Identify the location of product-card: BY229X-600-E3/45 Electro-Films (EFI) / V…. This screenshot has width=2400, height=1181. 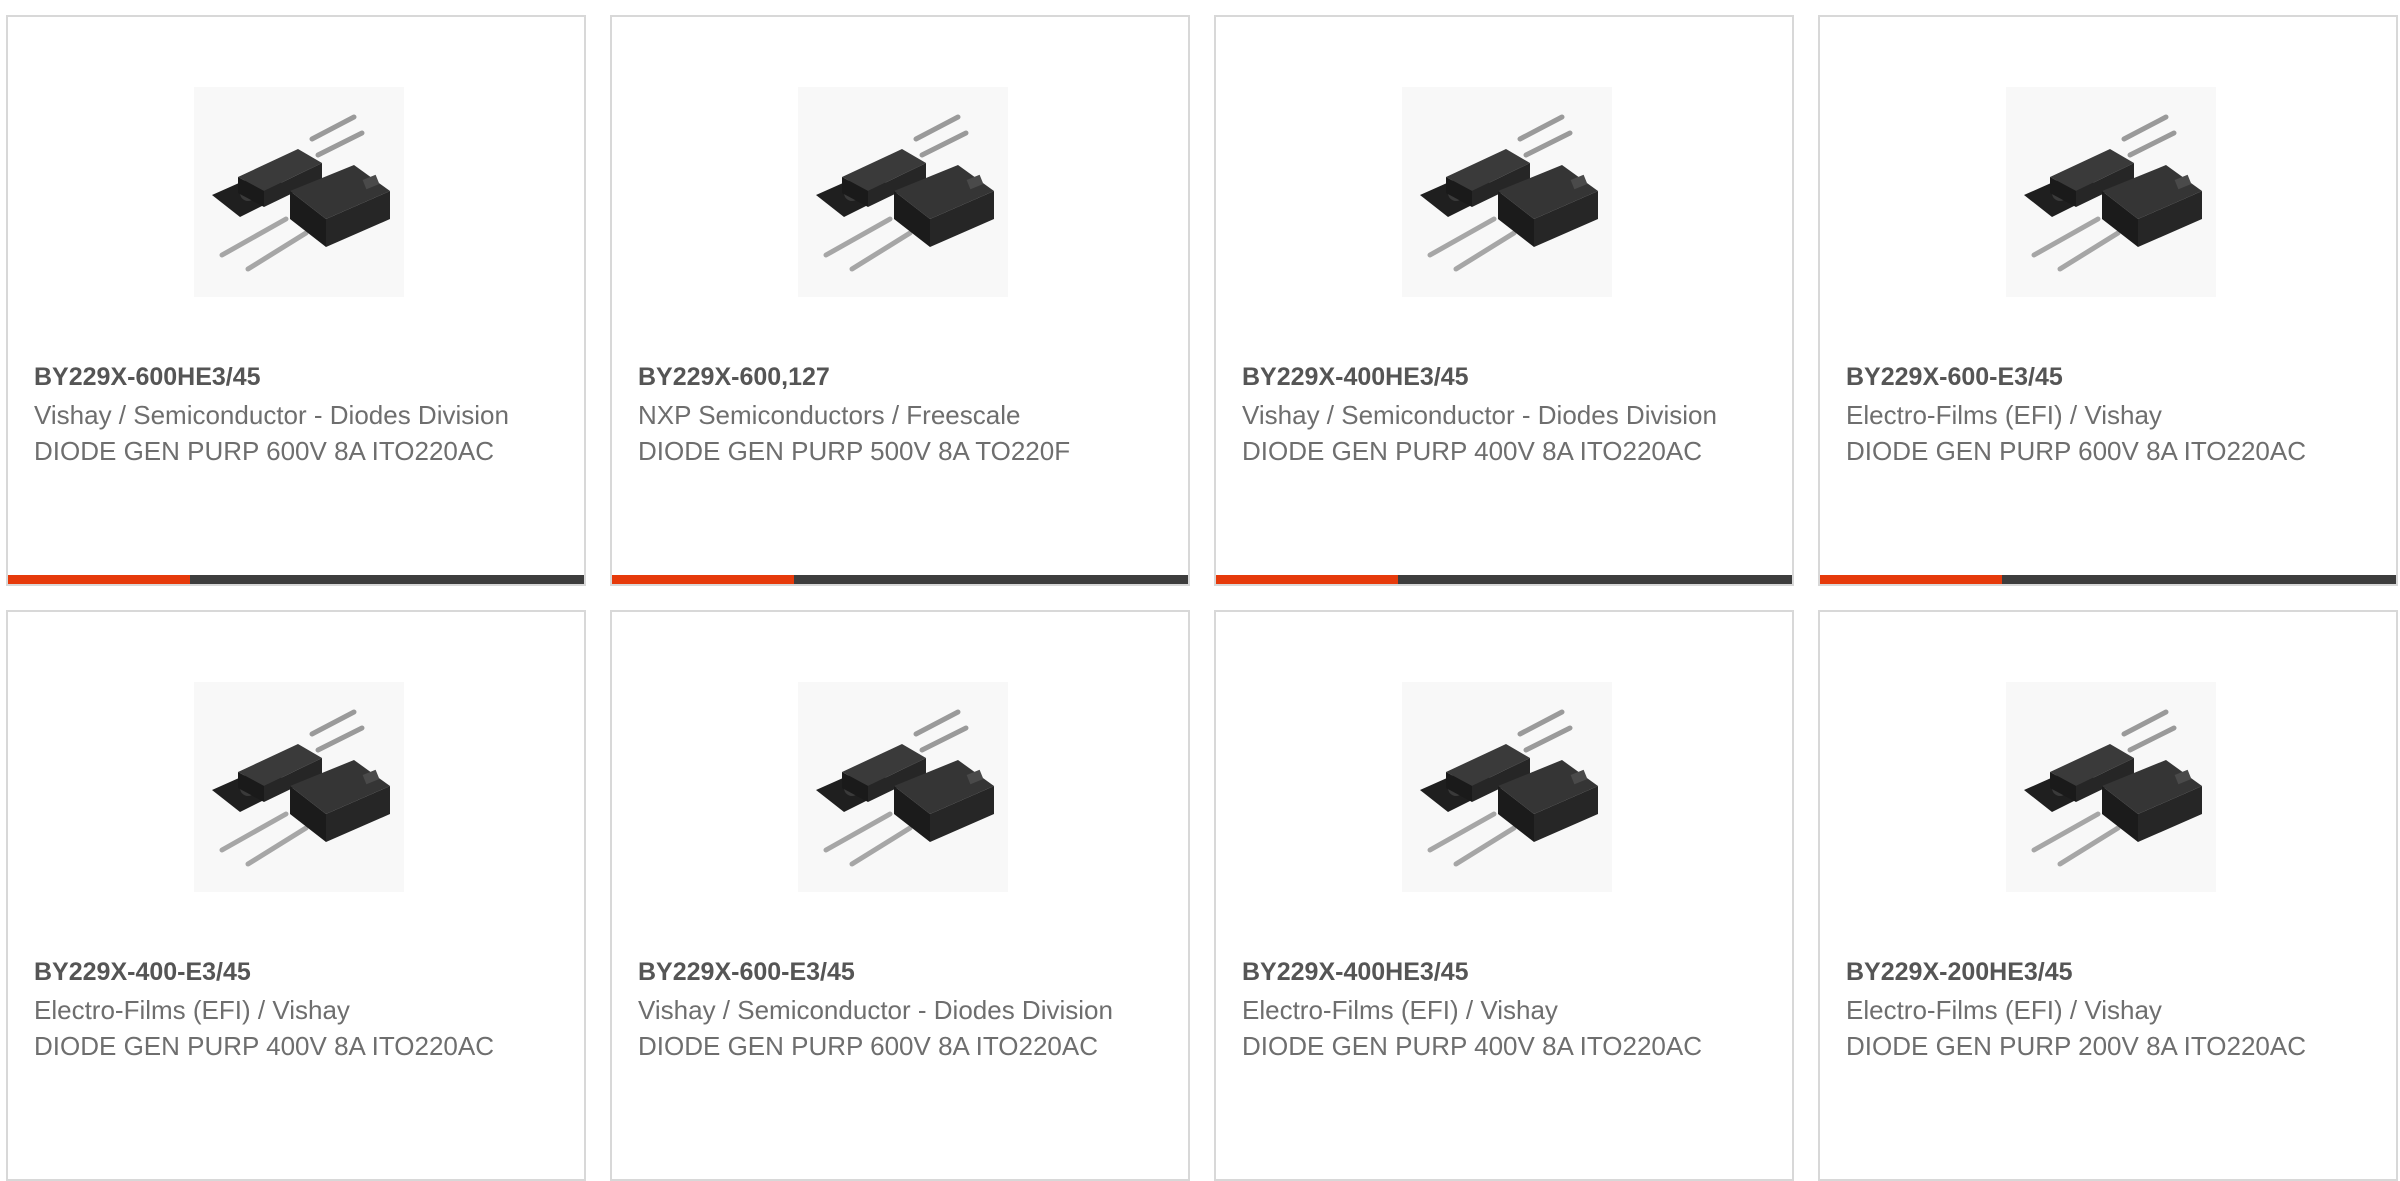
(2108, 300).